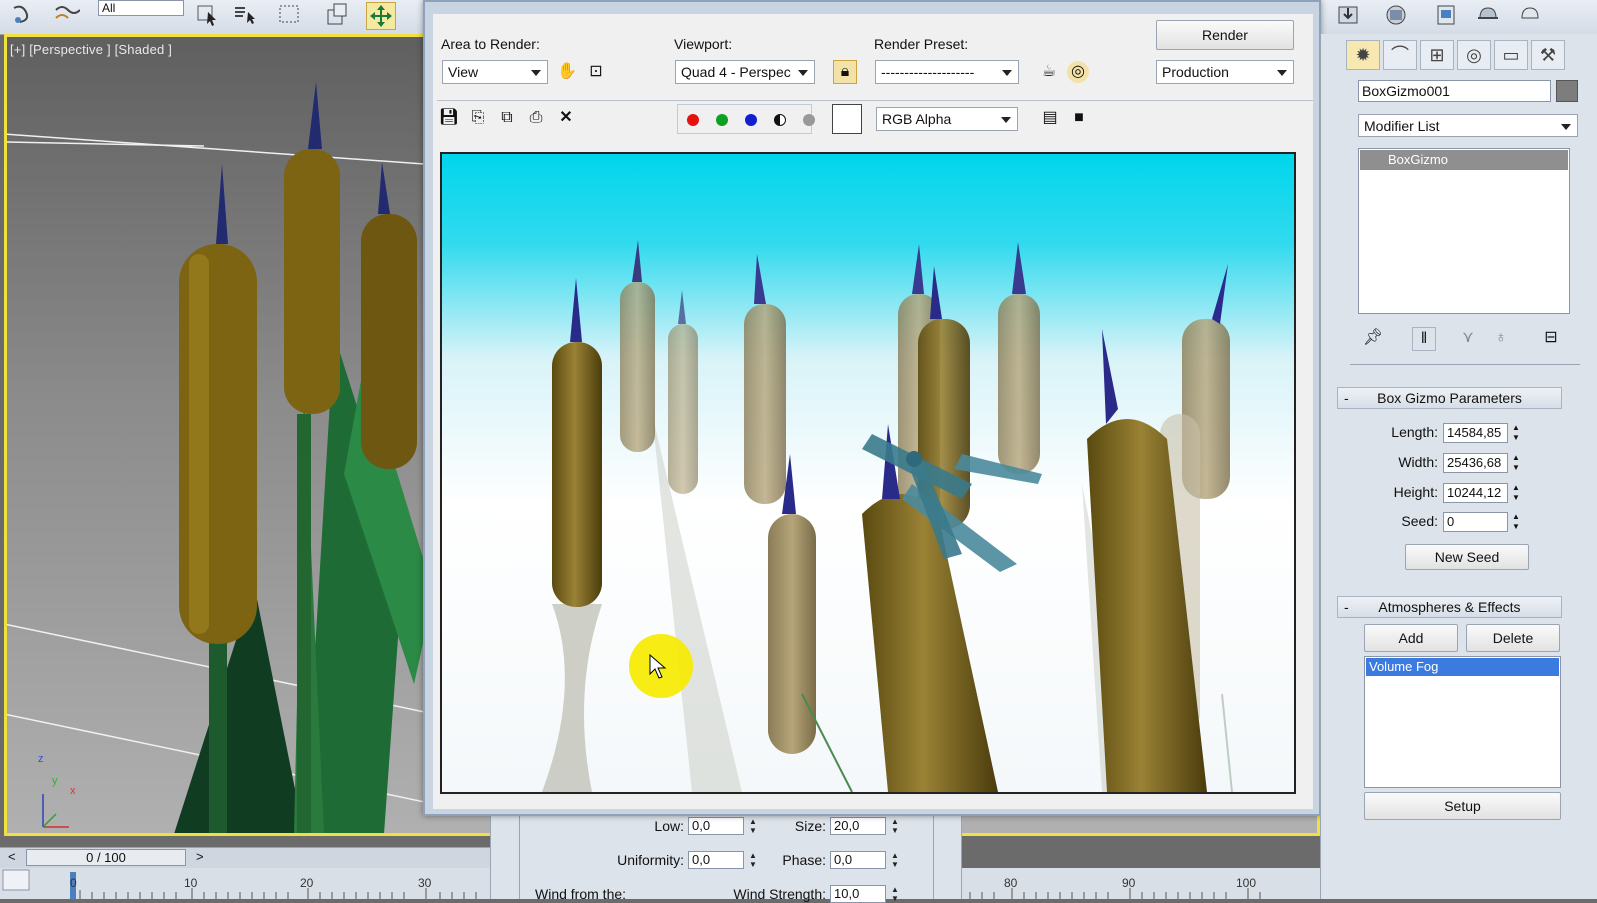 This screenshot has height=903, width=1597. What do you see at coordinates (1468, 125) in the screenshot?
I see `modifier-list-dropdown: Modifier List` at bounding box center [1468, 125].